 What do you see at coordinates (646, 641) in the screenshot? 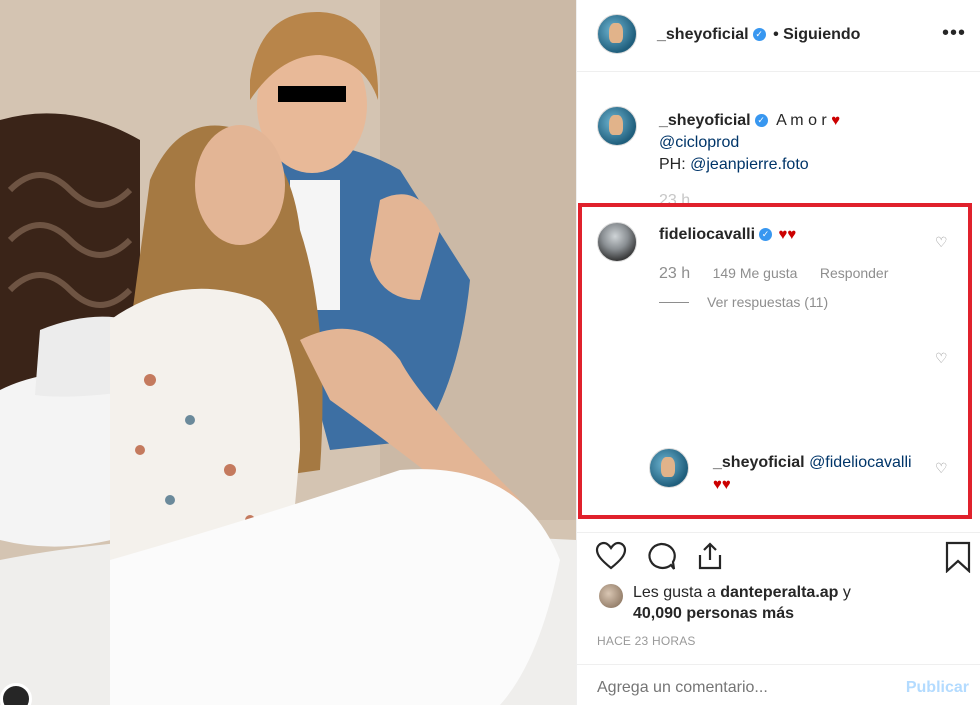
I see `post-timestamp: HACE 23 HORAS` at bounding box center [646, 641].